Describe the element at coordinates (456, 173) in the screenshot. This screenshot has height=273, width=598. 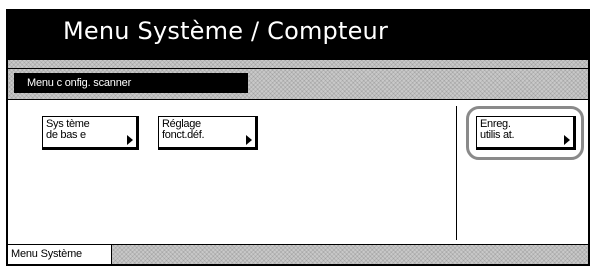
I see `vertical-divider` at that location.